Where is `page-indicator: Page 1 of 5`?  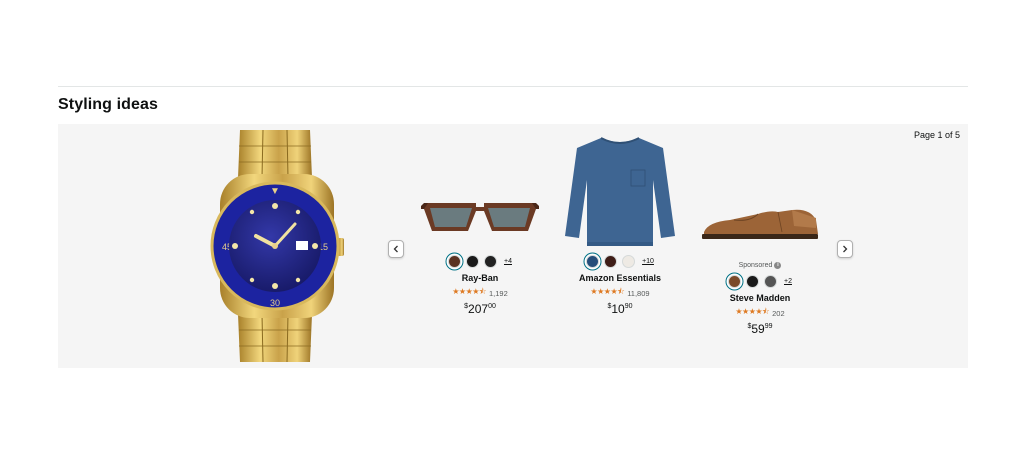 page-indicator: Page 1 of 5 is located at coordinates (936, 135).